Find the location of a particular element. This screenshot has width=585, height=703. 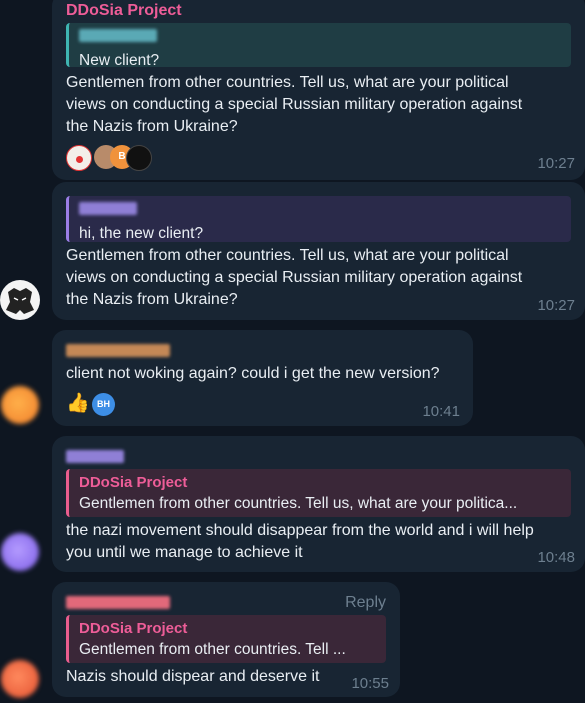

reaction-avatar-letters: BH is located at coordinates (103, 404).